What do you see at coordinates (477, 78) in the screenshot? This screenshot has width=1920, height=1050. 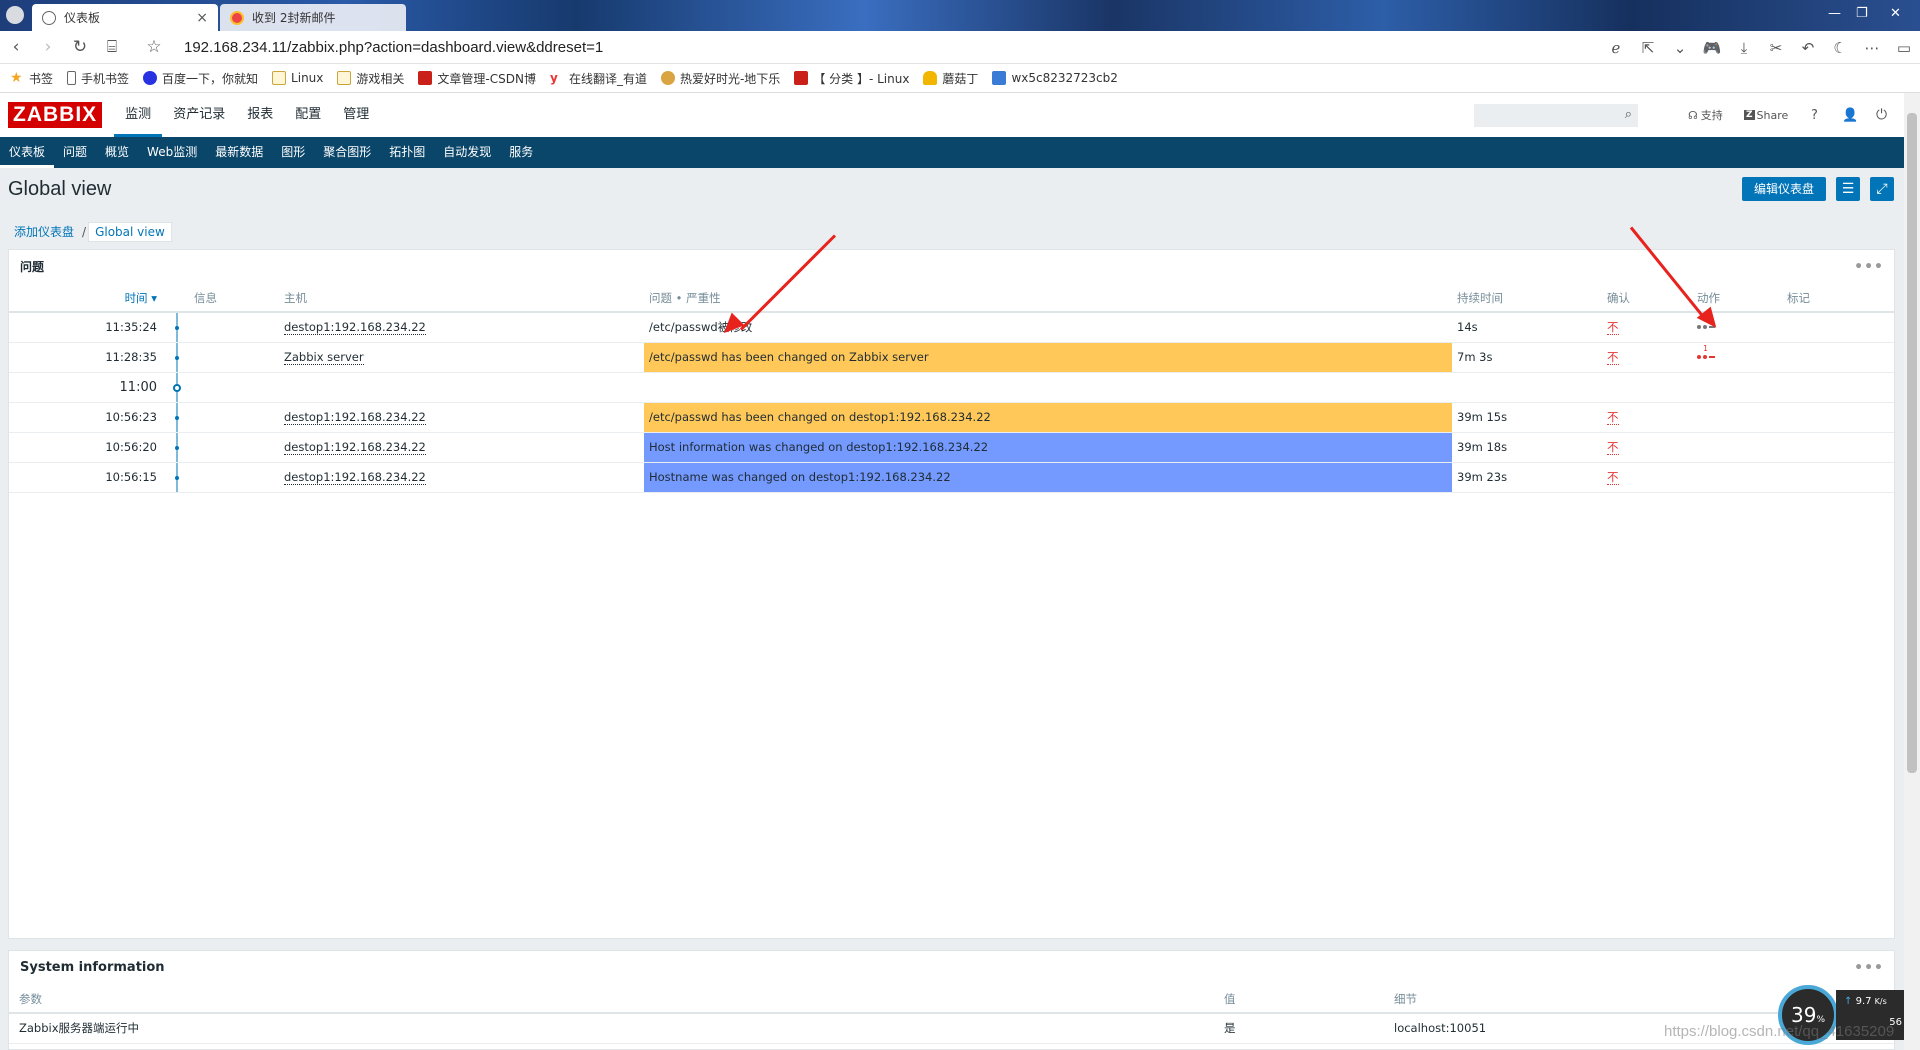 I see `bookmark-item: 文章管理-CSDN博` at bounding box center [477, 78].